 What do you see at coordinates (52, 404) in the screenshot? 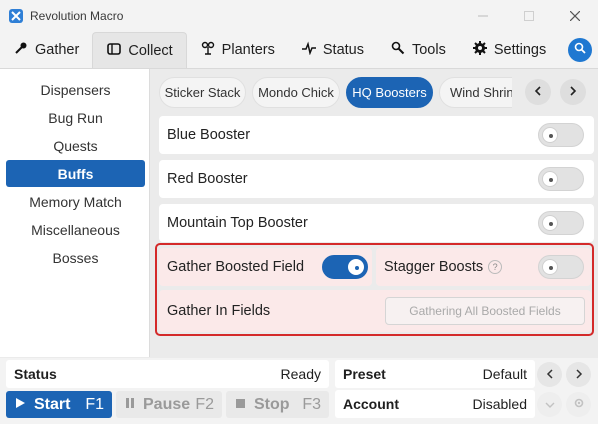
I see `start-label: Start` at bounding box center [52, 404].